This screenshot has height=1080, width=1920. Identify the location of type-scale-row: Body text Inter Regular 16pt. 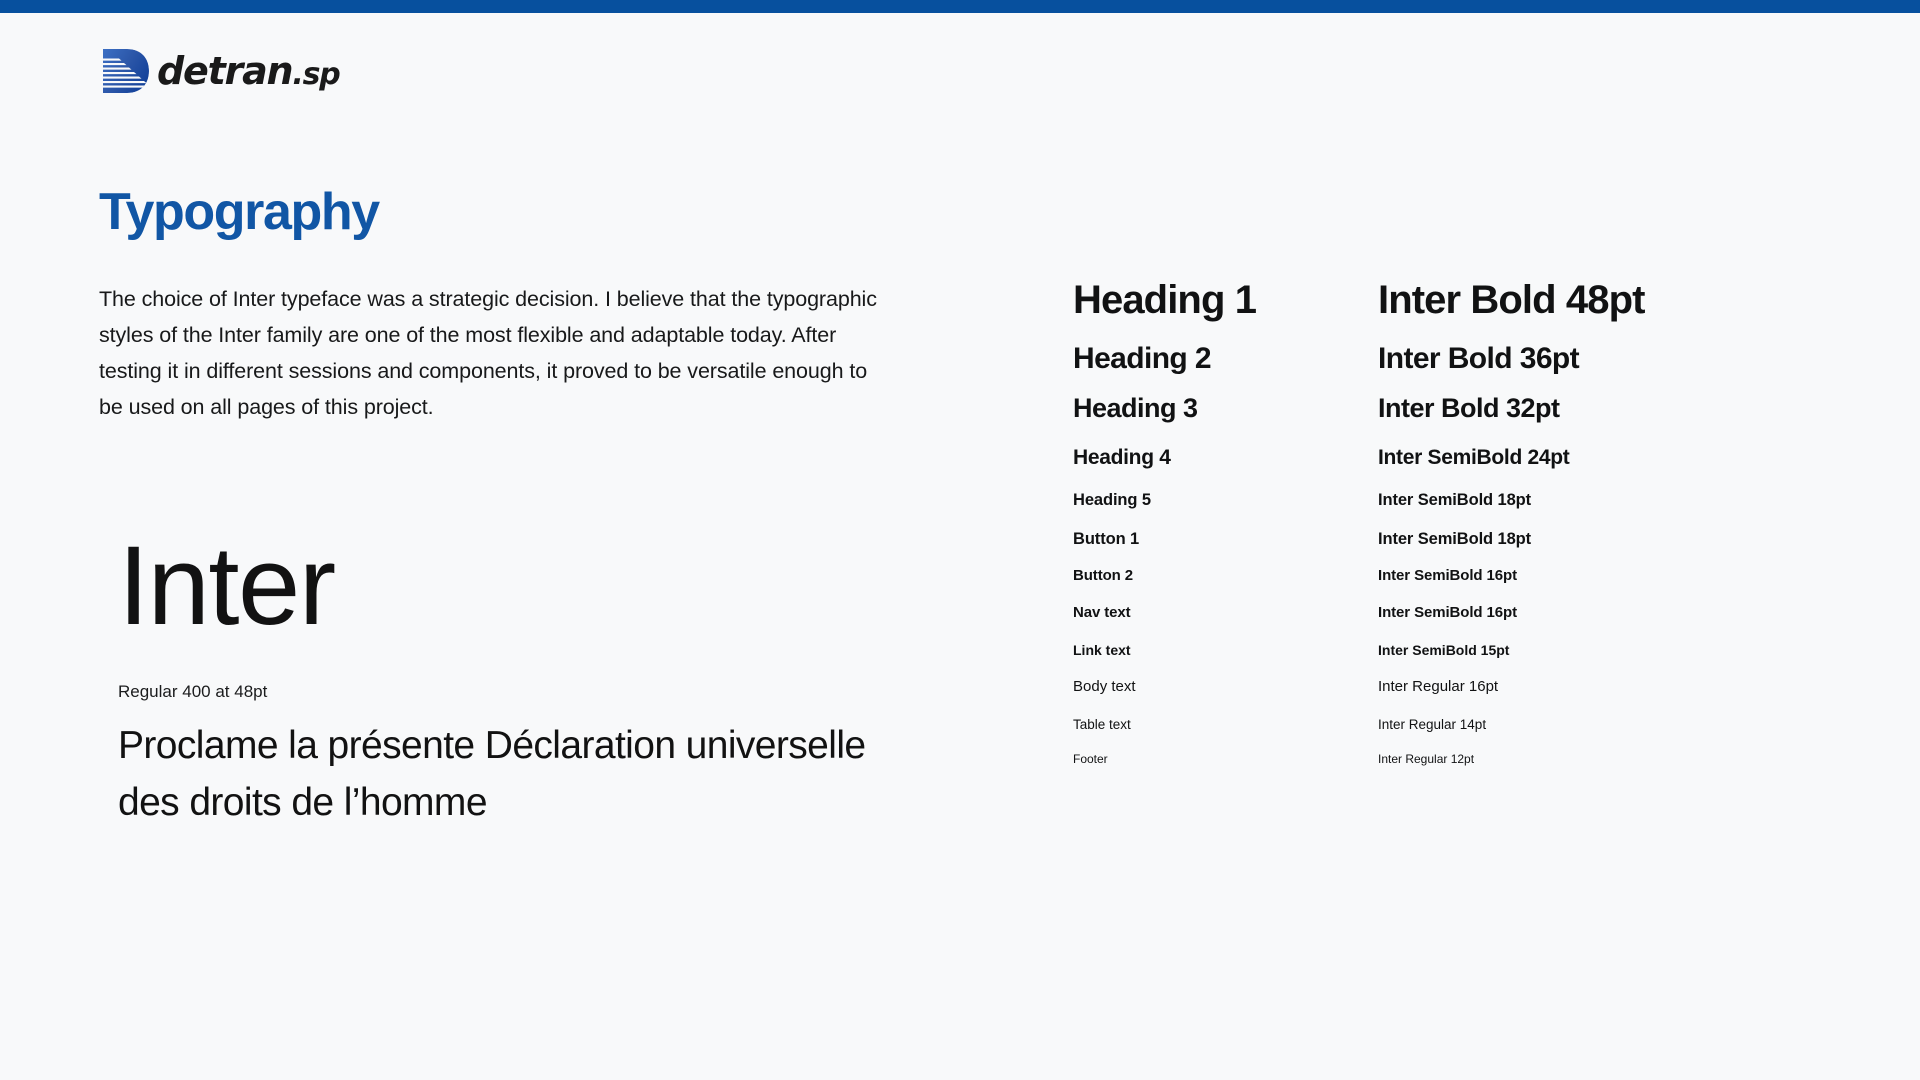
(1453, 687).